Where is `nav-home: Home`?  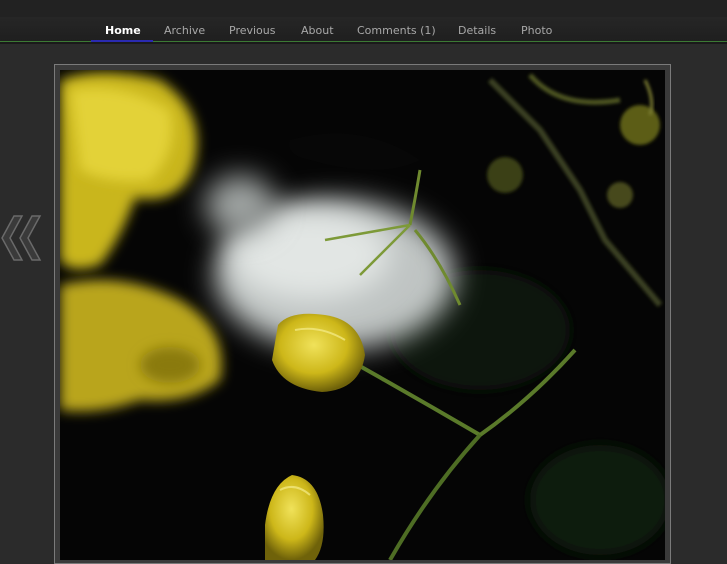 nav-home: Home is located at coordinates (122, 29).